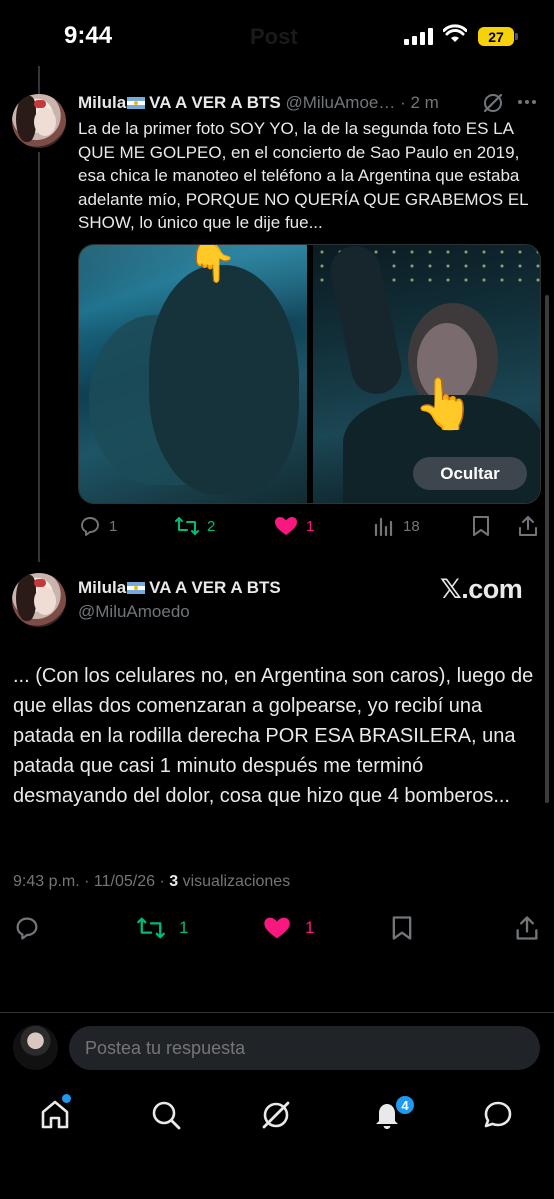 This screenshot has height=1199, width=554. I want to click on x-com-logo: 𝕏.com, so click(481, 589).